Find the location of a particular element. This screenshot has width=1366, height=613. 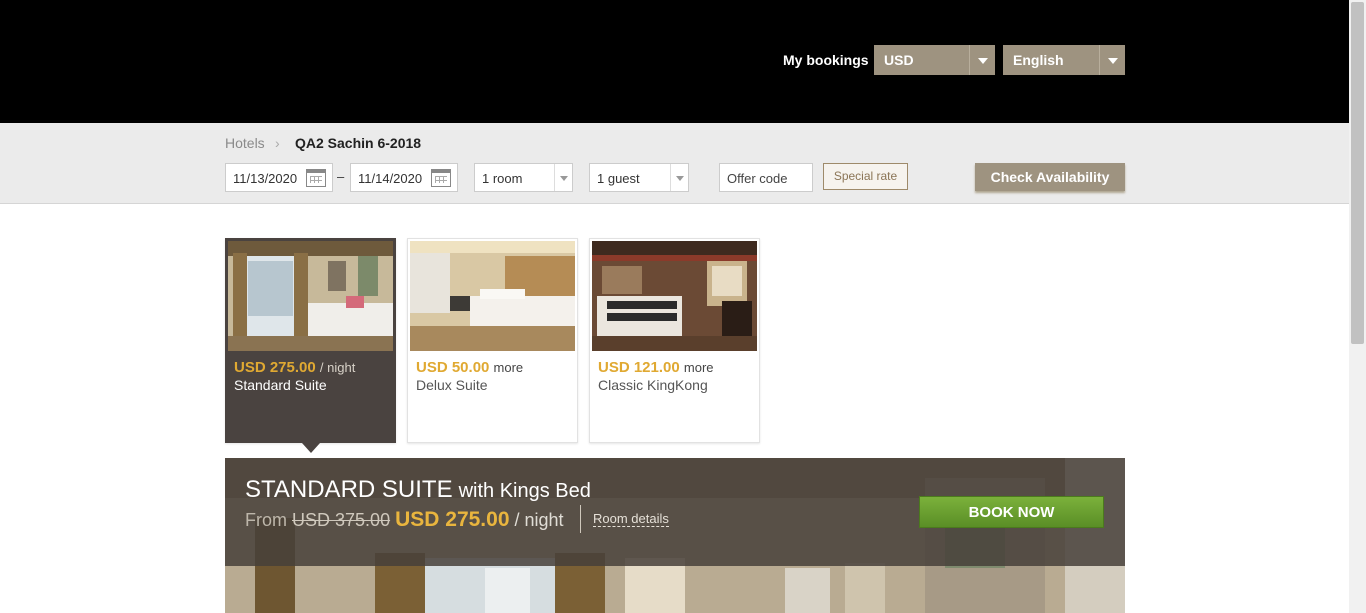

scrollbar-thumb is located at coordinates (1357, 173).